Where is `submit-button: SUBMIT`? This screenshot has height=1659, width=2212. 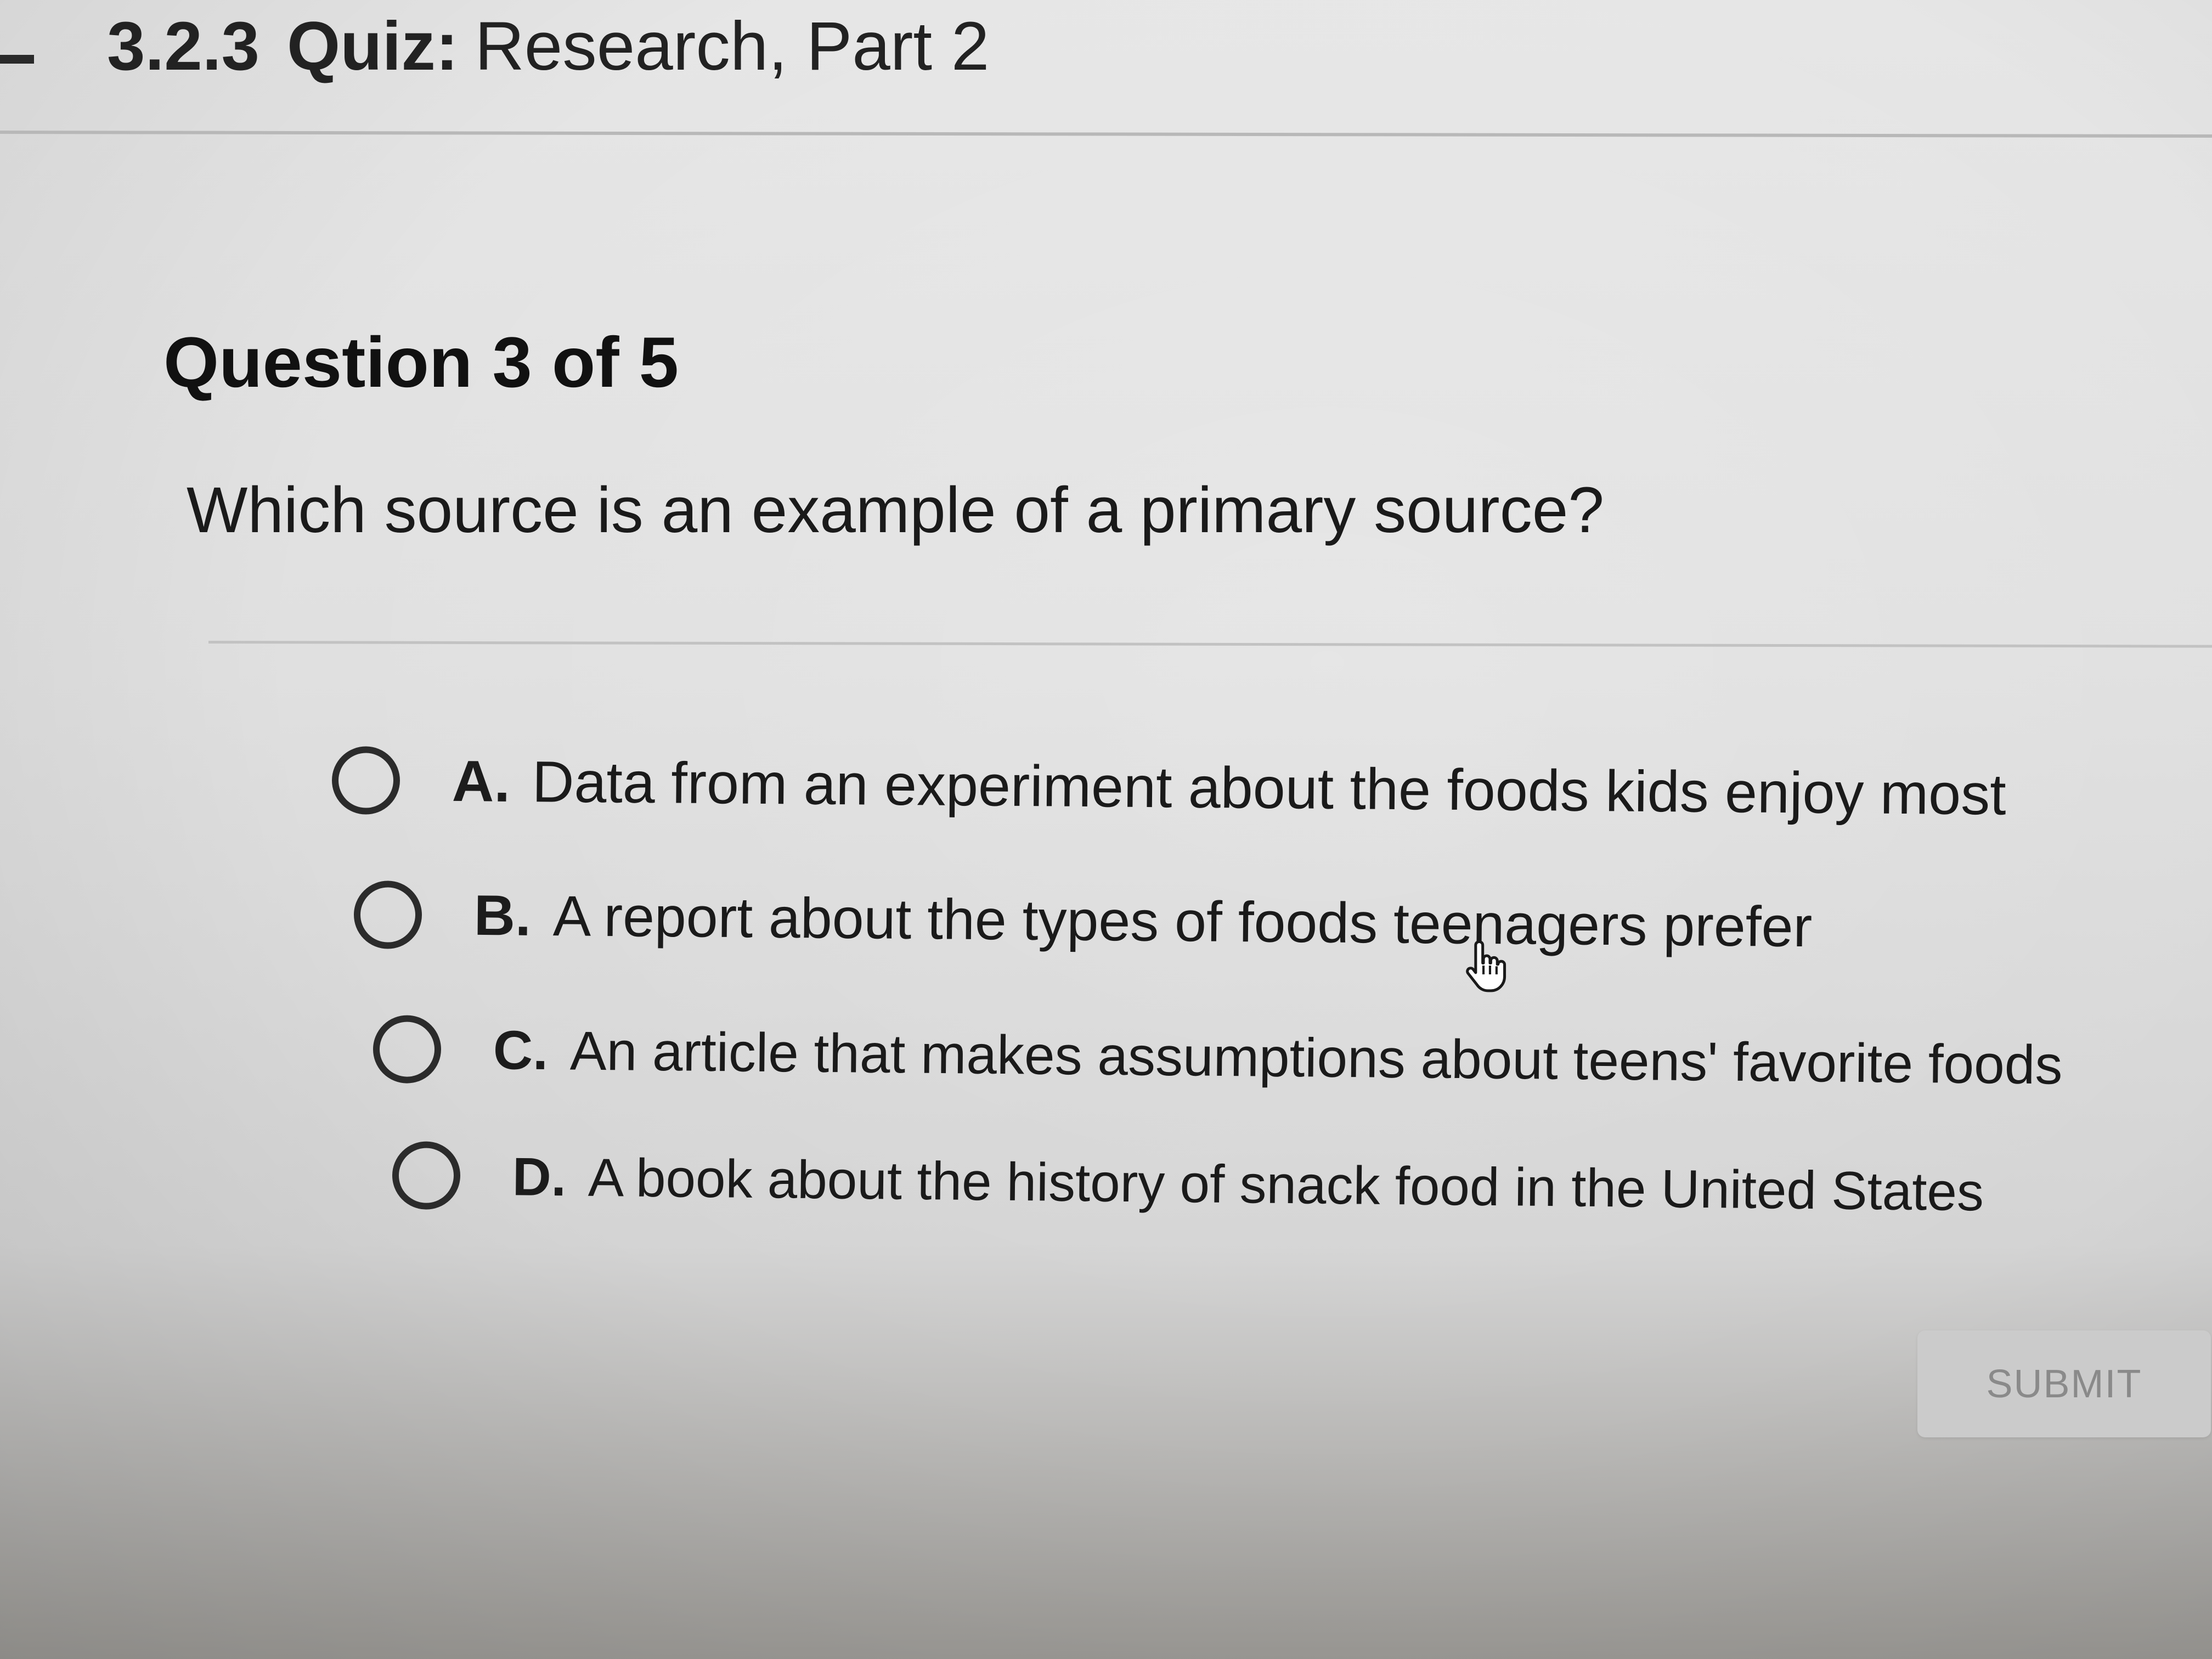
submit-button: SUBMIT is located at coordinates (2064, 1383).